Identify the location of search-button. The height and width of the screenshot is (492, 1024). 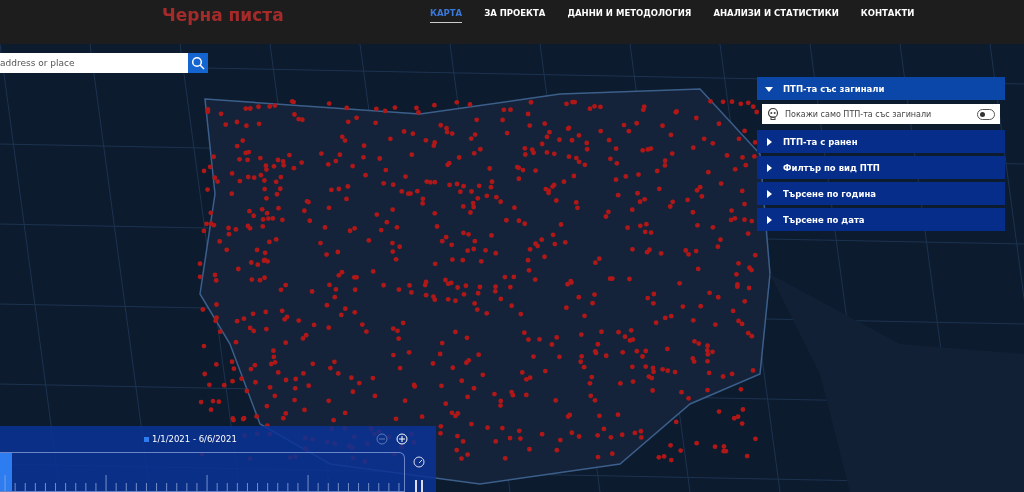
(198, 63).